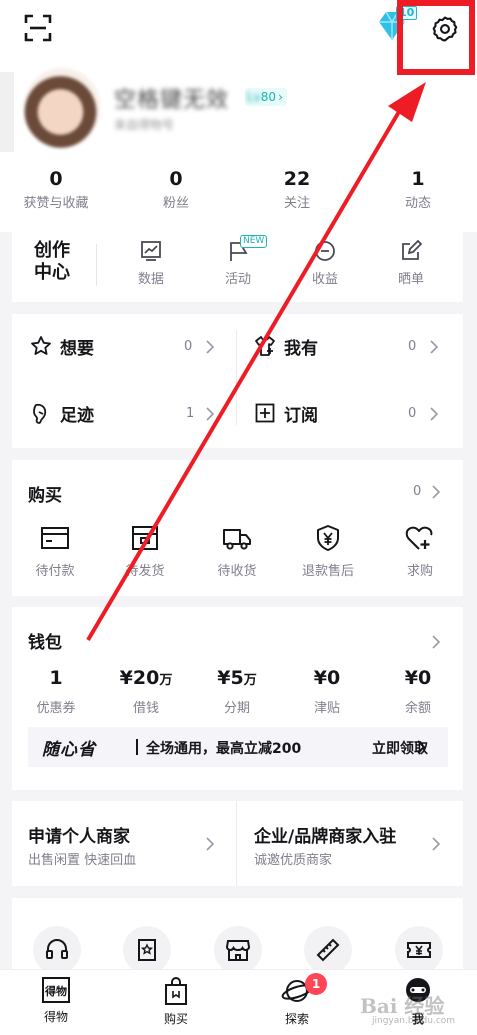 Image resolution: width=477 pixels, height=1035 pixels. I want to click on plus-square-icon, so click(265, 413).